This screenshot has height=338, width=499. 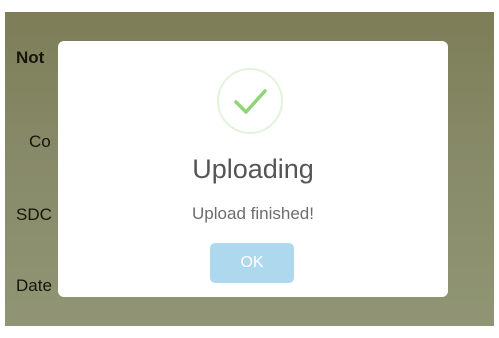 What do you see at coordinates (40, 141) in the screenshot?
I see `background-field-label: Co` at bounding box center [40, 141].